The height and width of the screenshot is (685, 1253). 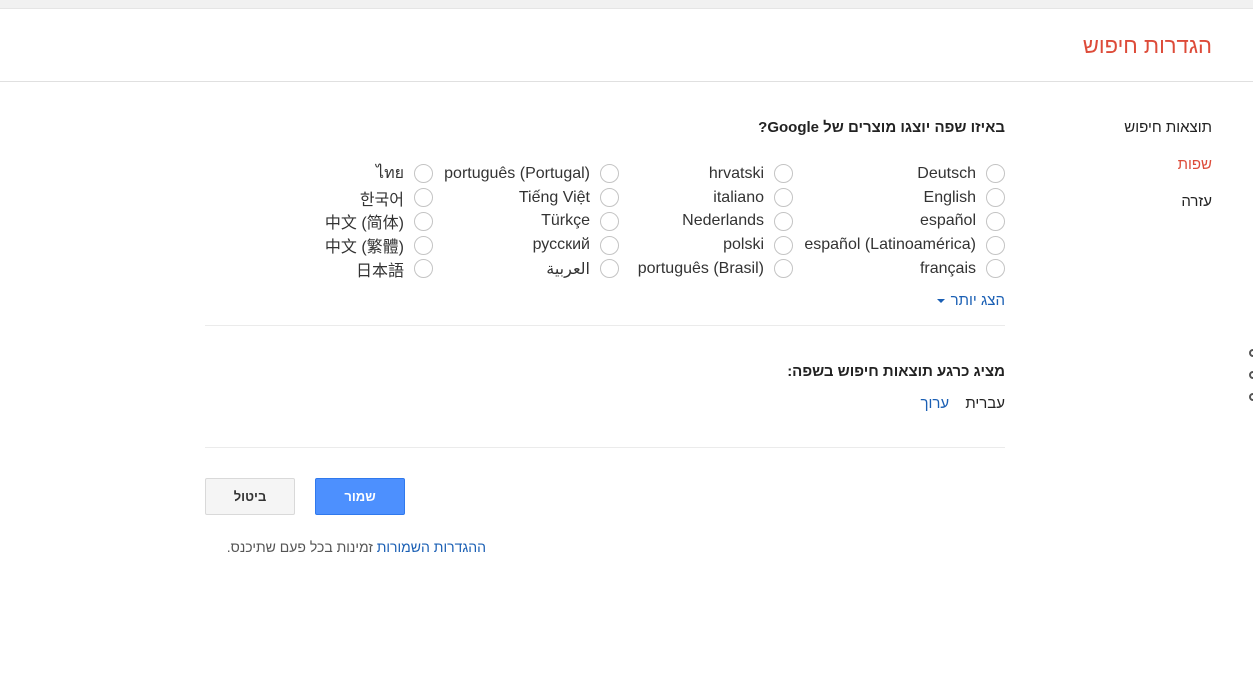 I want to click on browser-top-strip, so click(x=626, y=4).